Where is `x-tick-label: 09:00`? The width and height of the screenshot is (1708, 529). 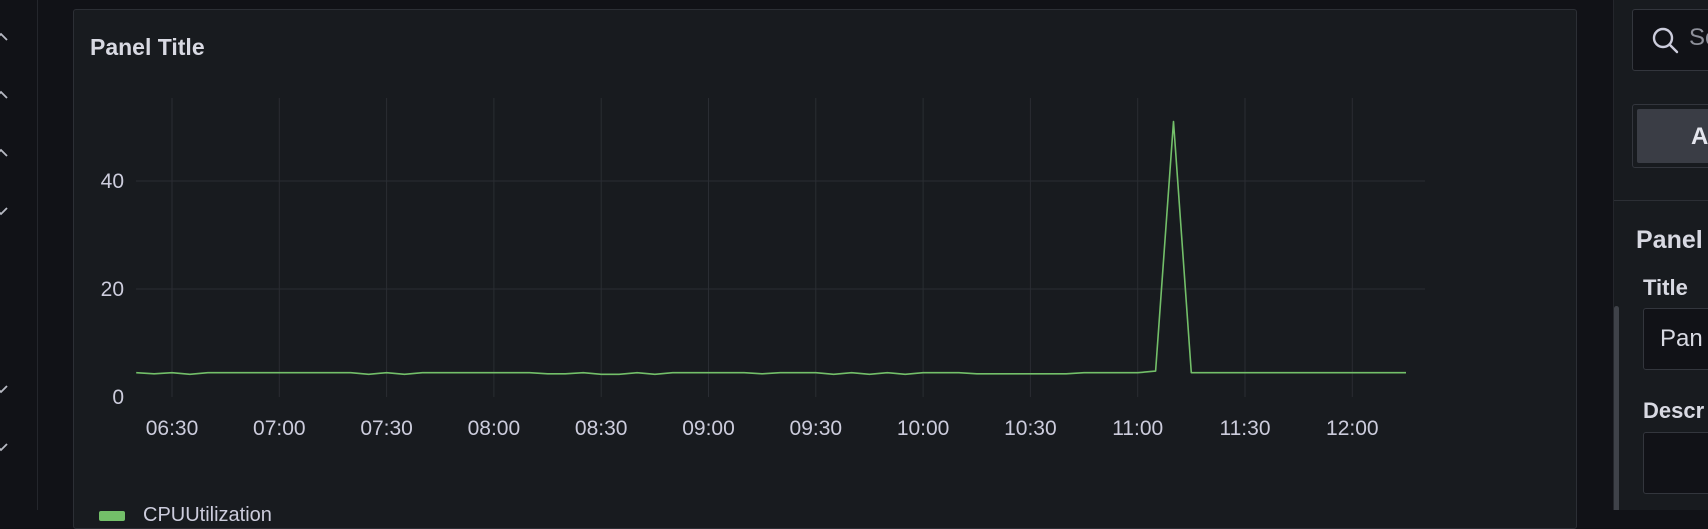 x-tick-label: 09:00 is located at coordinates (708, 428).